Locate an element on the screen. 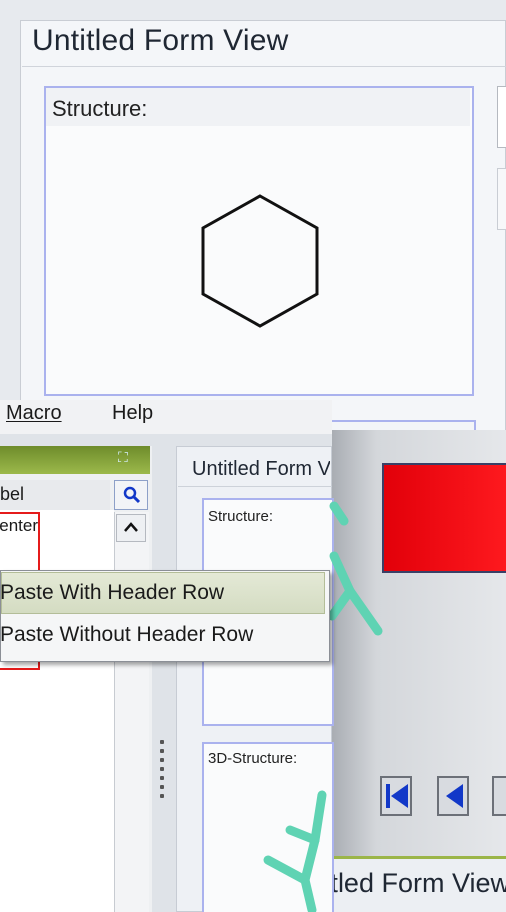 The width and height of the screenshot is (506, 912). search-icon is located at coordinates (132, 495).